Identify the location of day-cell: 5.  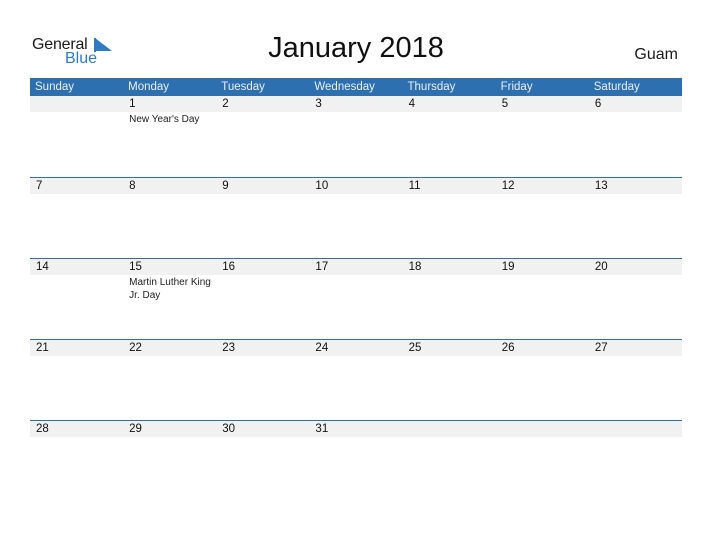
(542, 136).